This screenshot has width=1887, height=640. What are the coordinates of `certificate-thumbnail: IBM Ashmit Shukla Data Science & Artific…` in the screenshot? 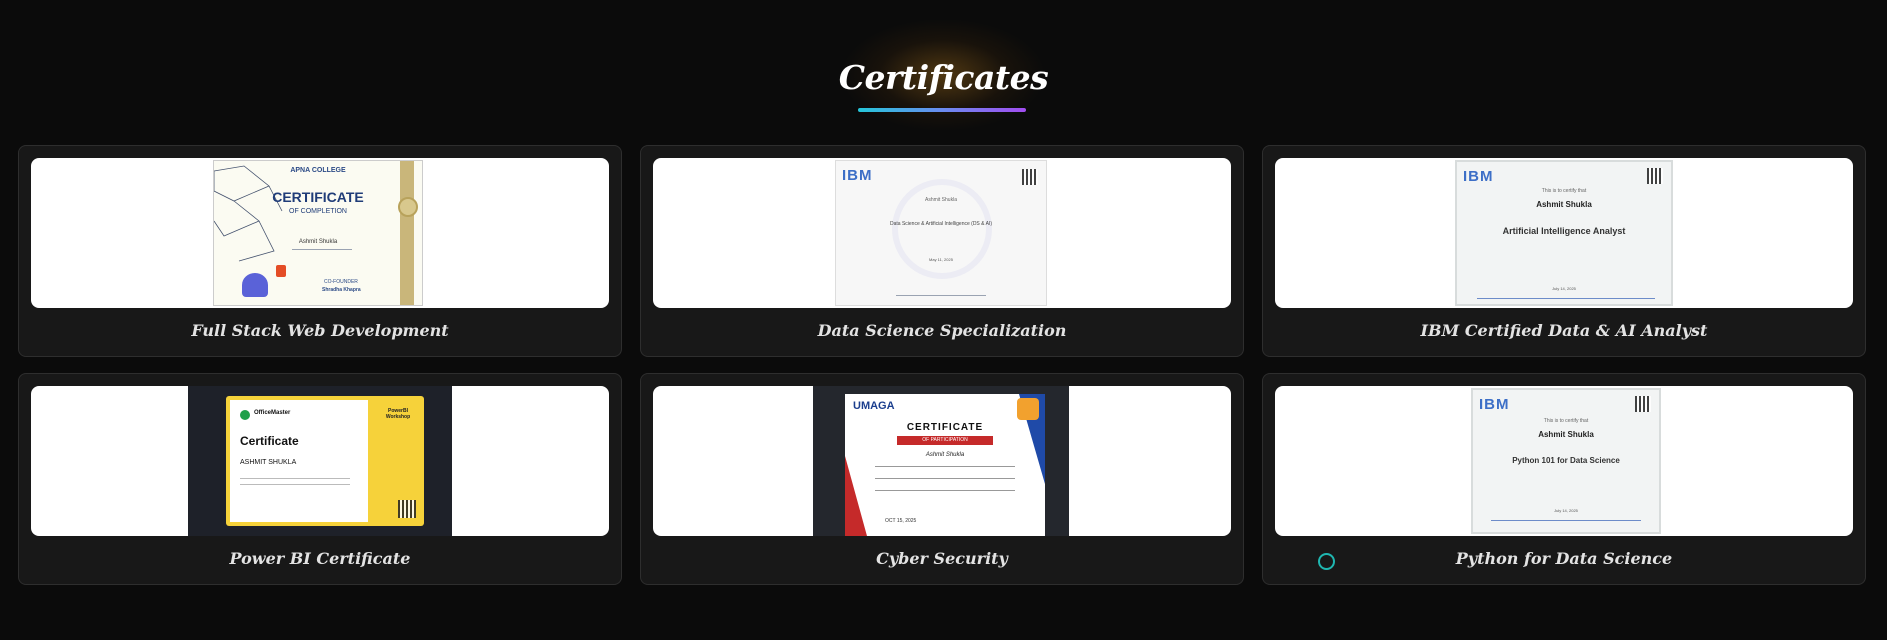 It's located at (942, 233).